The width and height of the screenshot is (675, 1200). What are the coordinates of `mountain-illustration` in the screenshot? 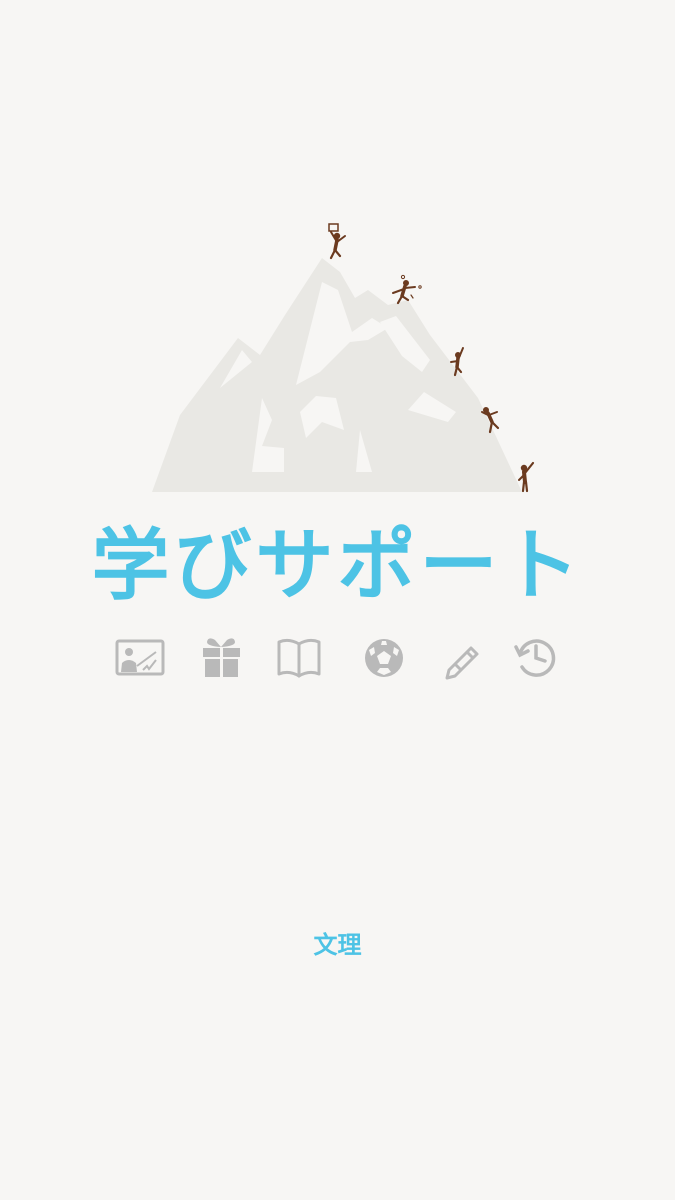 It's located at (343, 358).